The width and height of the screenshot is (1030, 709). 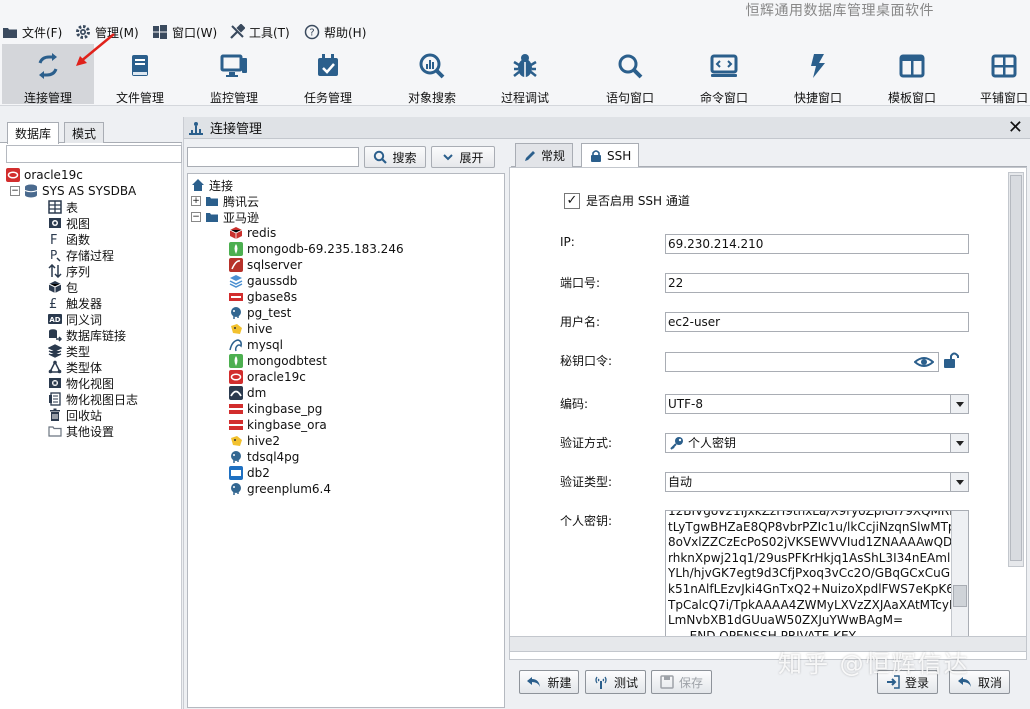 What do you see at coordinates (959, 574) in the screenshot?
I see `key-scrollbar` at bounding box center [959, 574].